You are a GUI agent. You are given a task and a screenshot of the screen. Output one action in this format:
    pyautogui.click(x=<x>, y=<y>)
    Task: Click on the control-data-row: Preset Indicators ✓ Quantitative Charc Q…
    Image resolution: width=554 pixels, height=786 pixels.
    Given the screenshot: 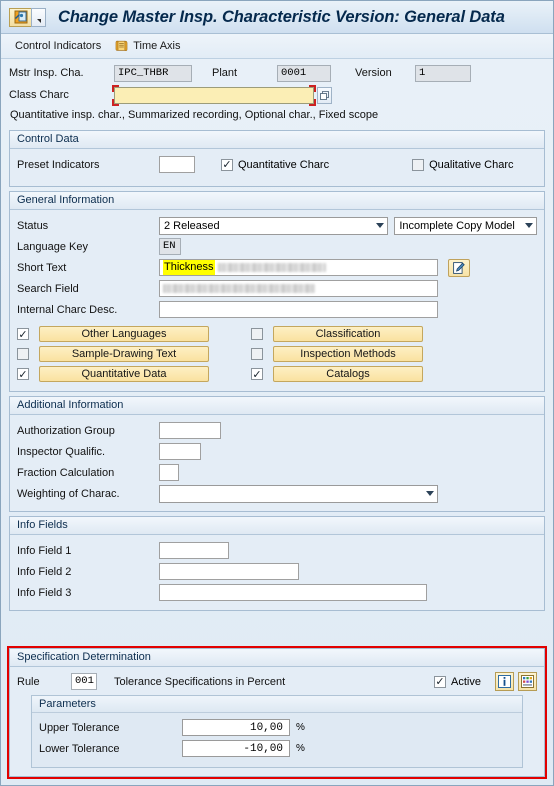 What is the action you would take?
    pyautogui.click(x=277, y=164)
    